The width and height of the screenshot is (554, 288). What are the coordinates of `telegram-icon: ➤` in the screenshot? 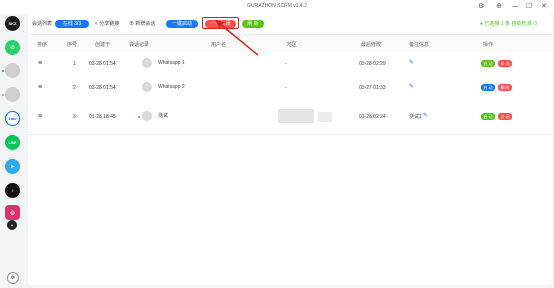 It's located at (12, 166).